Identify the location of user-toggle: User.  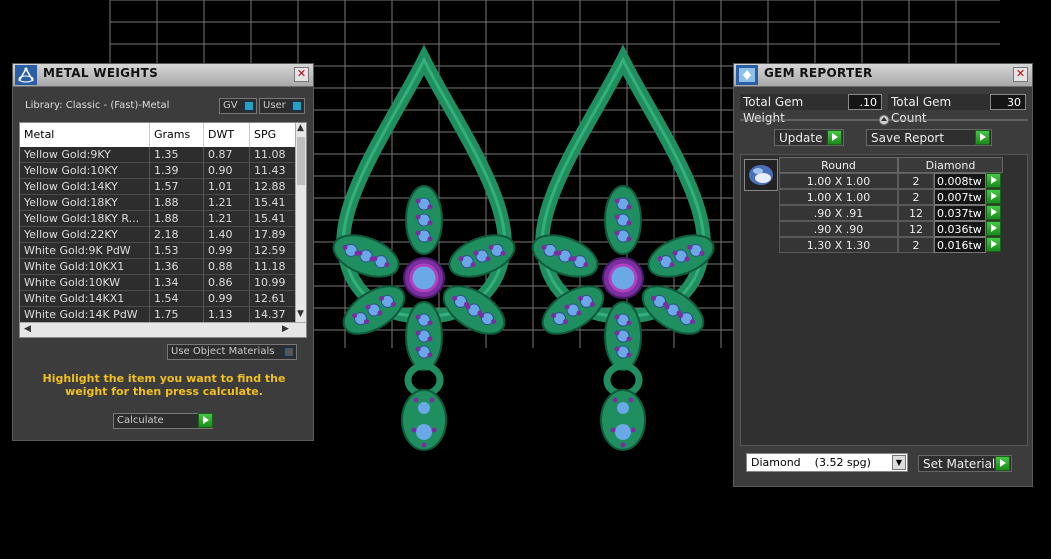
(282, 106).